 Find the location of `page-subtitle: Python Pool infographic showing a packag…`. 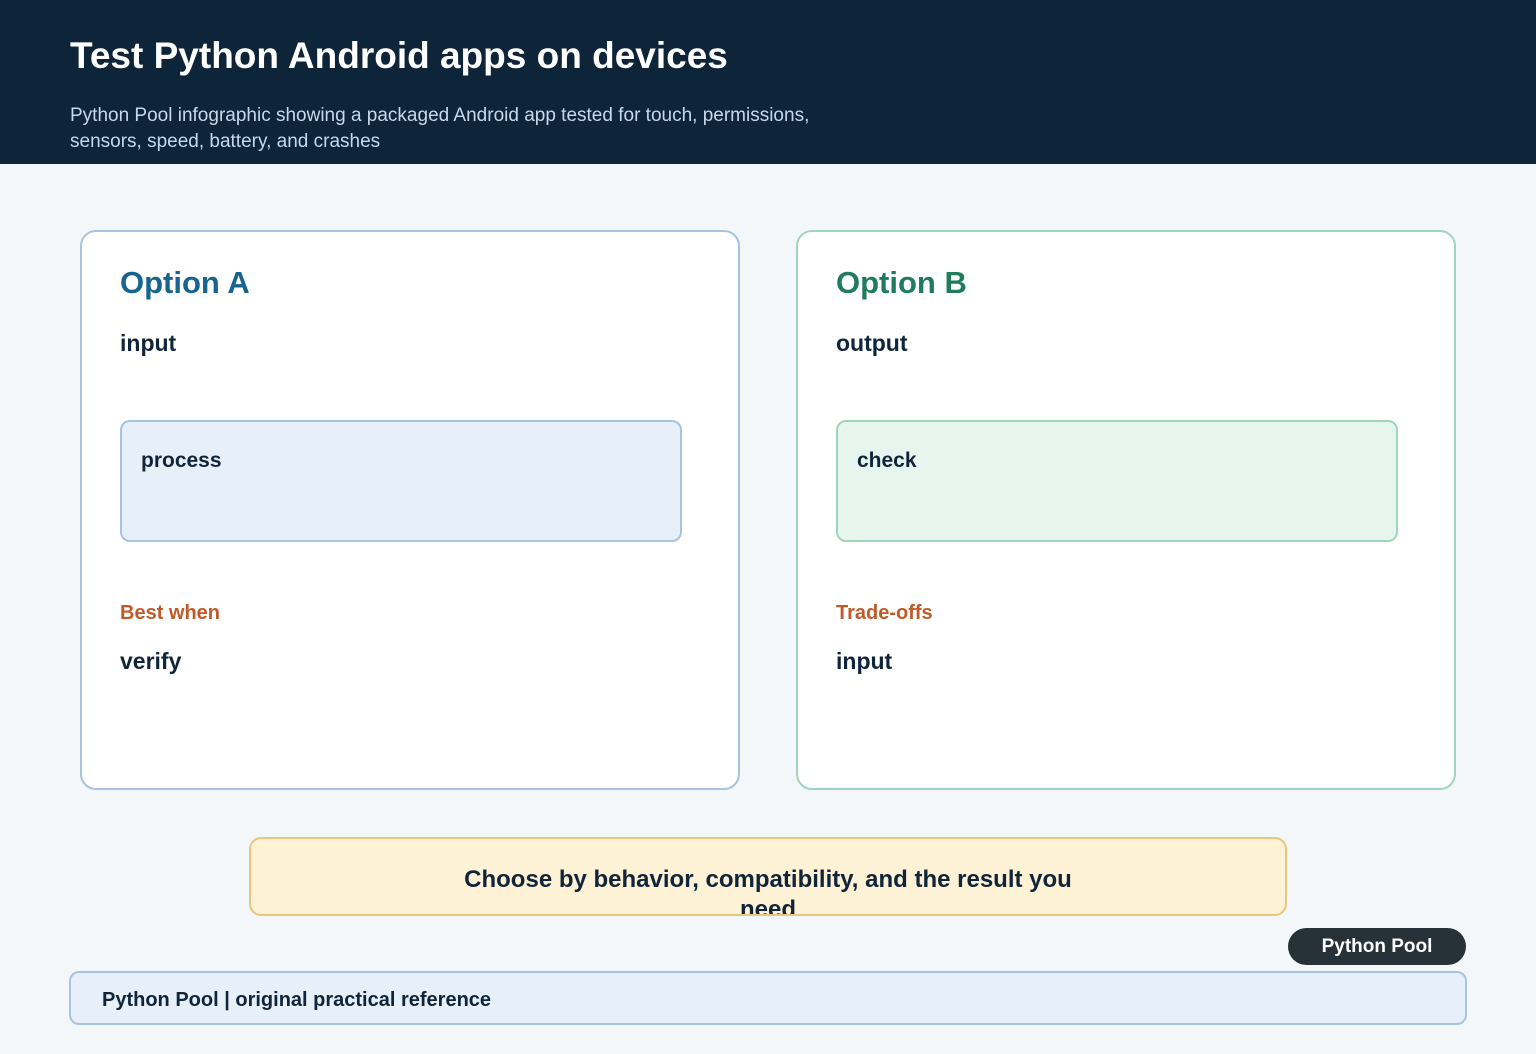

page-subtitle: Python Pool infographic showing a packag… is located at coordinates (440, 128).